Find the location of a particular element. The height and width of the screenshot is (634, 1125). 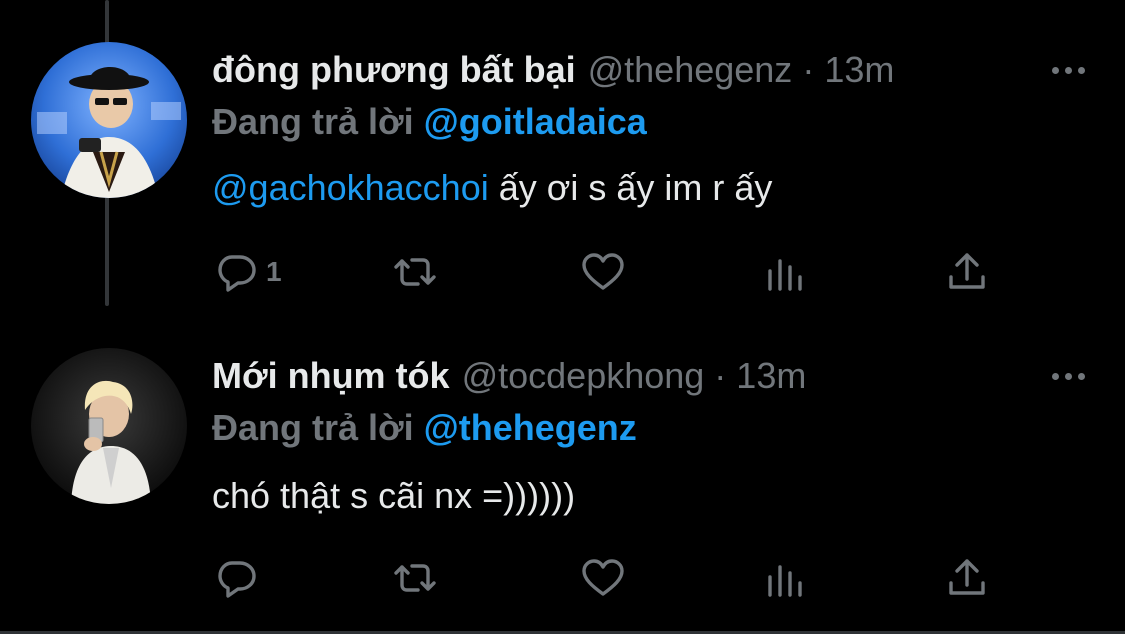

replying-to: Đang trả lời @goitladaica is located at coordinates (429, 122).